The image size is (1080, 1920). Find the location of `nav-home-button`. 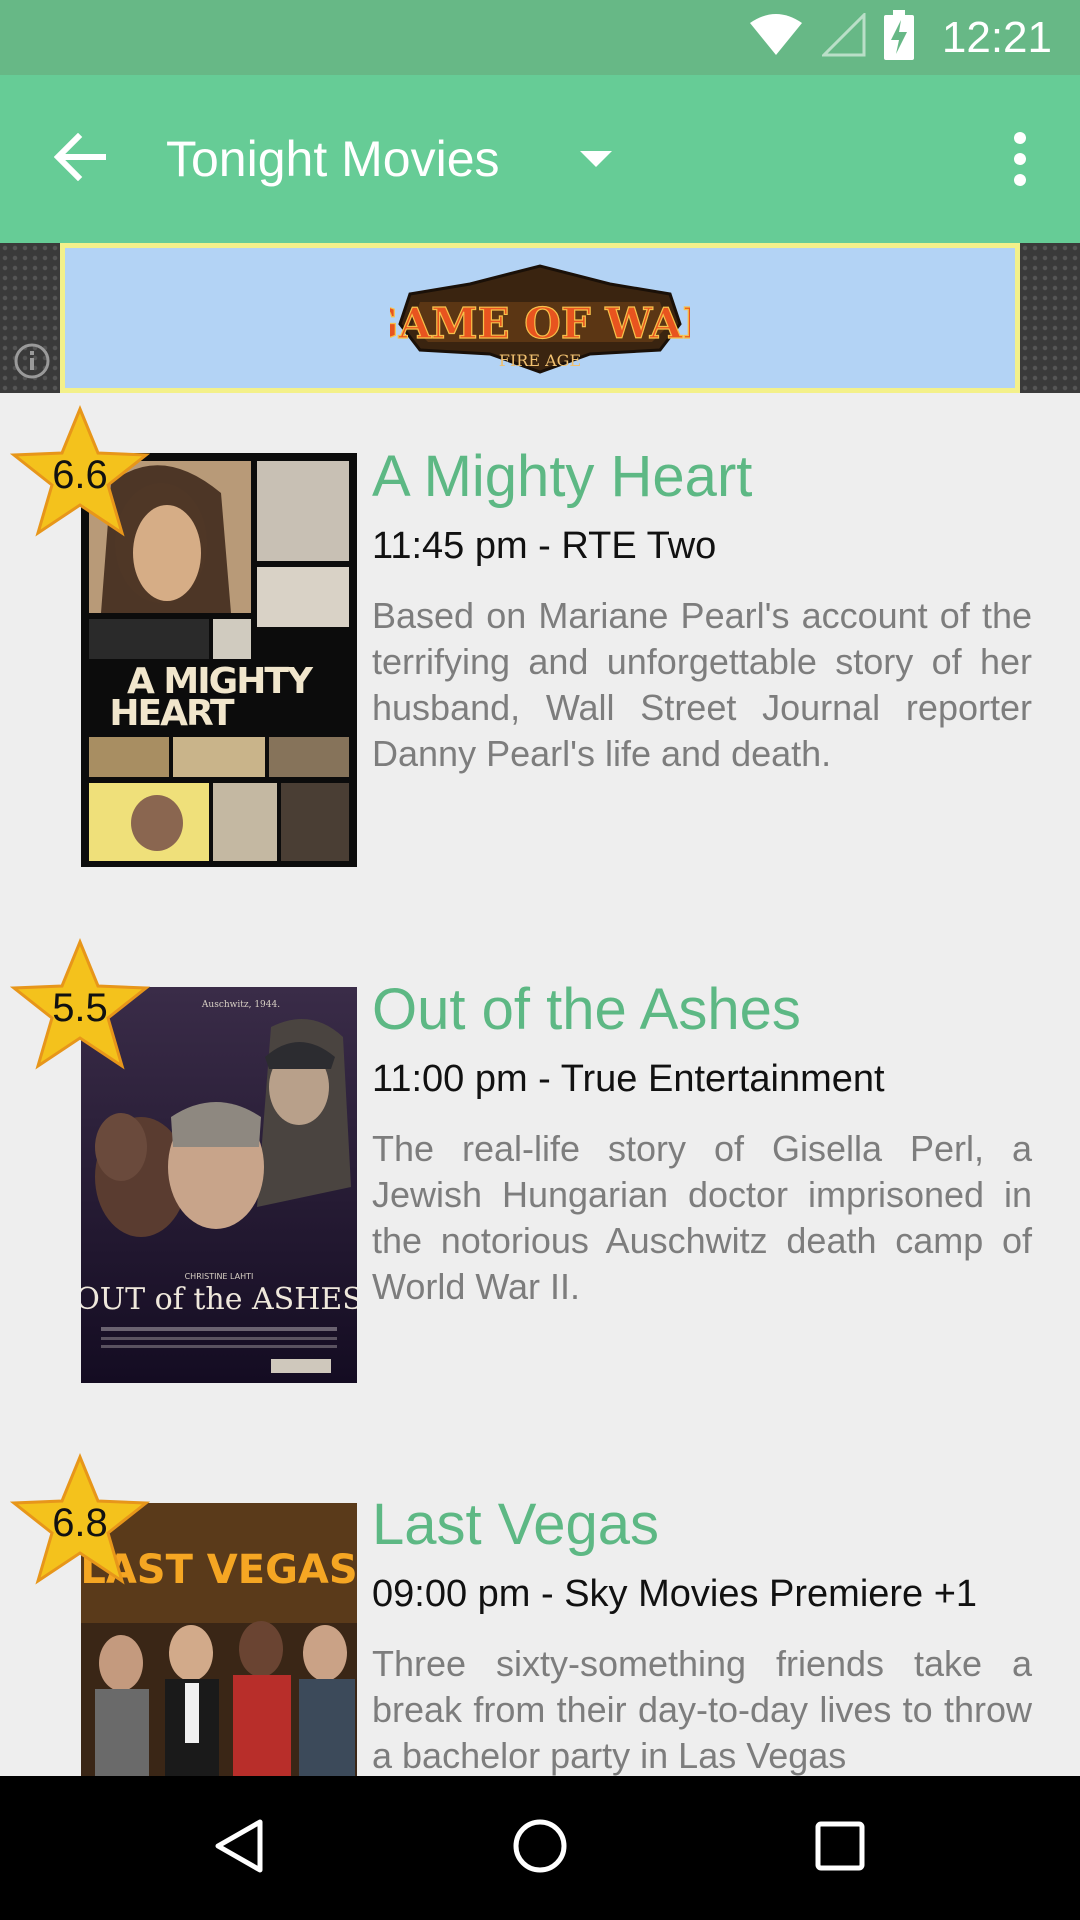

nav-home-button is located at coordinates (540, 1848).